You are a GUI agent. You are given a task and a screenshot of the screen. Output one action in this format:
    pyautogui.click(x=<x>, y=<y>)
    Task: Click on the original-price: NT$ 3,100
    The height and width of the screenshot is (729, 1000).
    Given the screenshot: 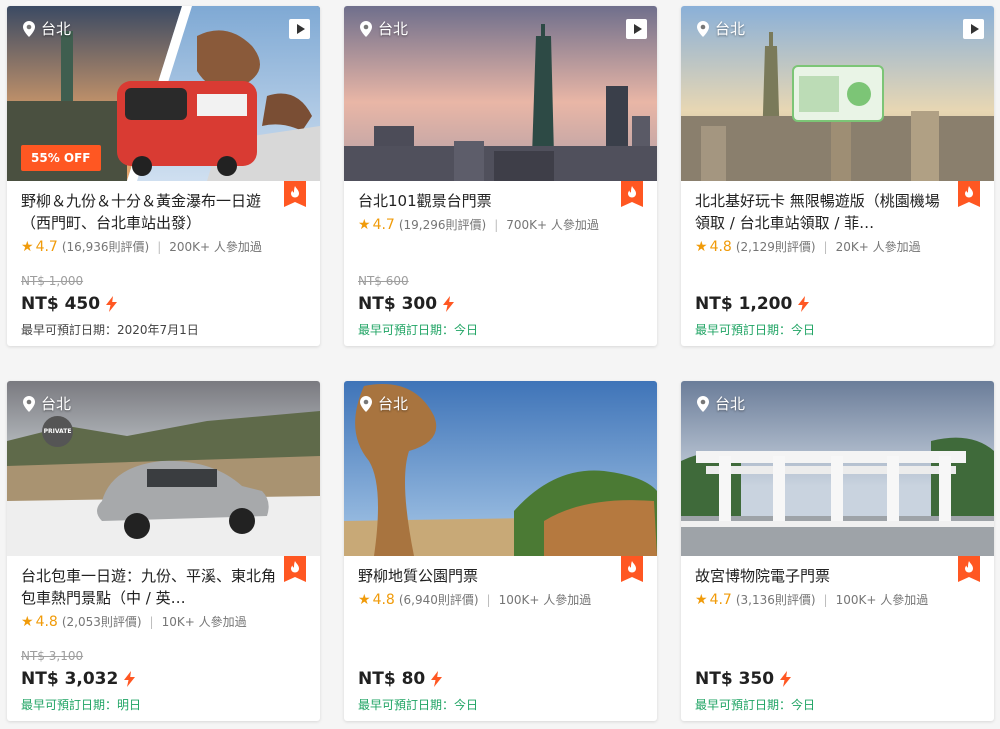 What is the action you would take?
    pyautogui.click(x=52, y=656)
    